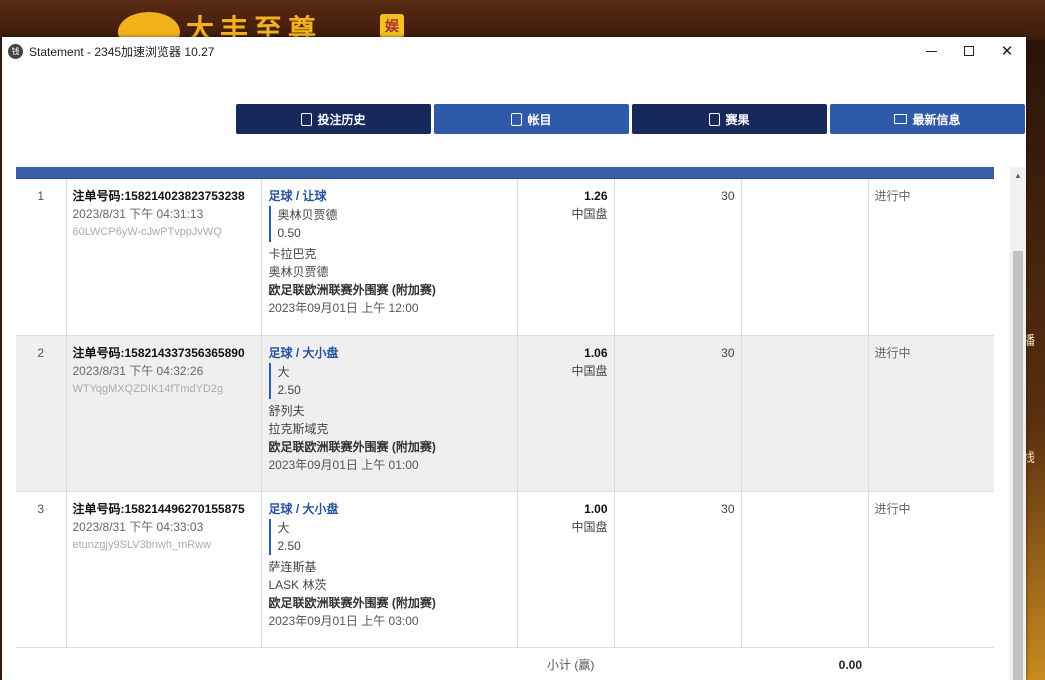  Describe the element at coordinates (505, 663) in the screenshot. I see `subtotal-row: 小计 (赢) 0.00` at that location.